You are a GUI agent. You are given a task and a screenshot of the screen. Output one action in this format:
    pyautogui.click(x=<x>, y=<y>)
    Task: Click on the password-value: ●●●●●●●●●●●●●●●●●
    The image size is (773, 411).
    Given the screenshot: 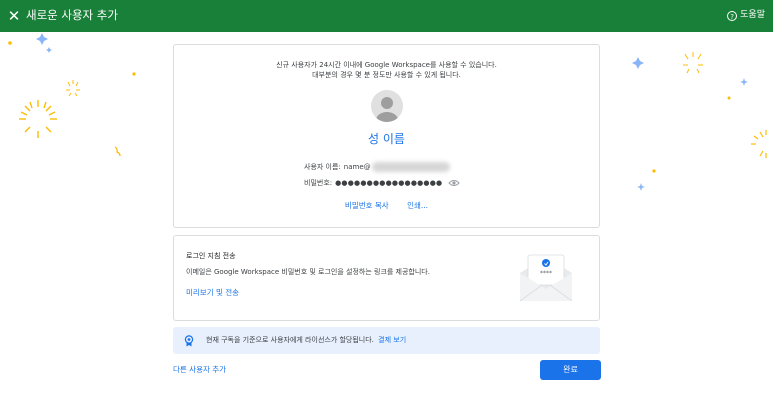 What is the action you would take?
    pyautogui.click(x=389, y=183)
    